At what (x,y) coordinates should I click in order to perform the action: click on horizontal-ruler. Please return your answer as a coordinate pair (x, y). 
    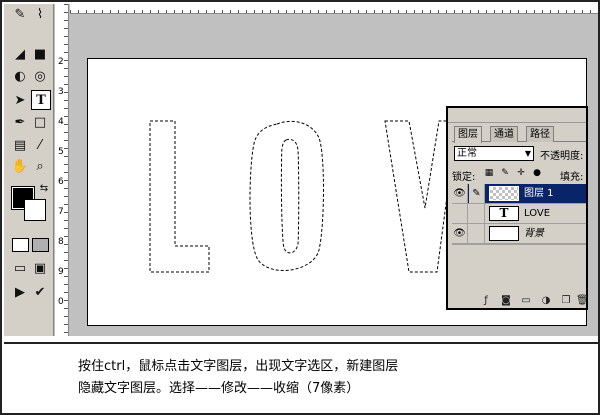
    Looking at the image, I should click on (334, 9).